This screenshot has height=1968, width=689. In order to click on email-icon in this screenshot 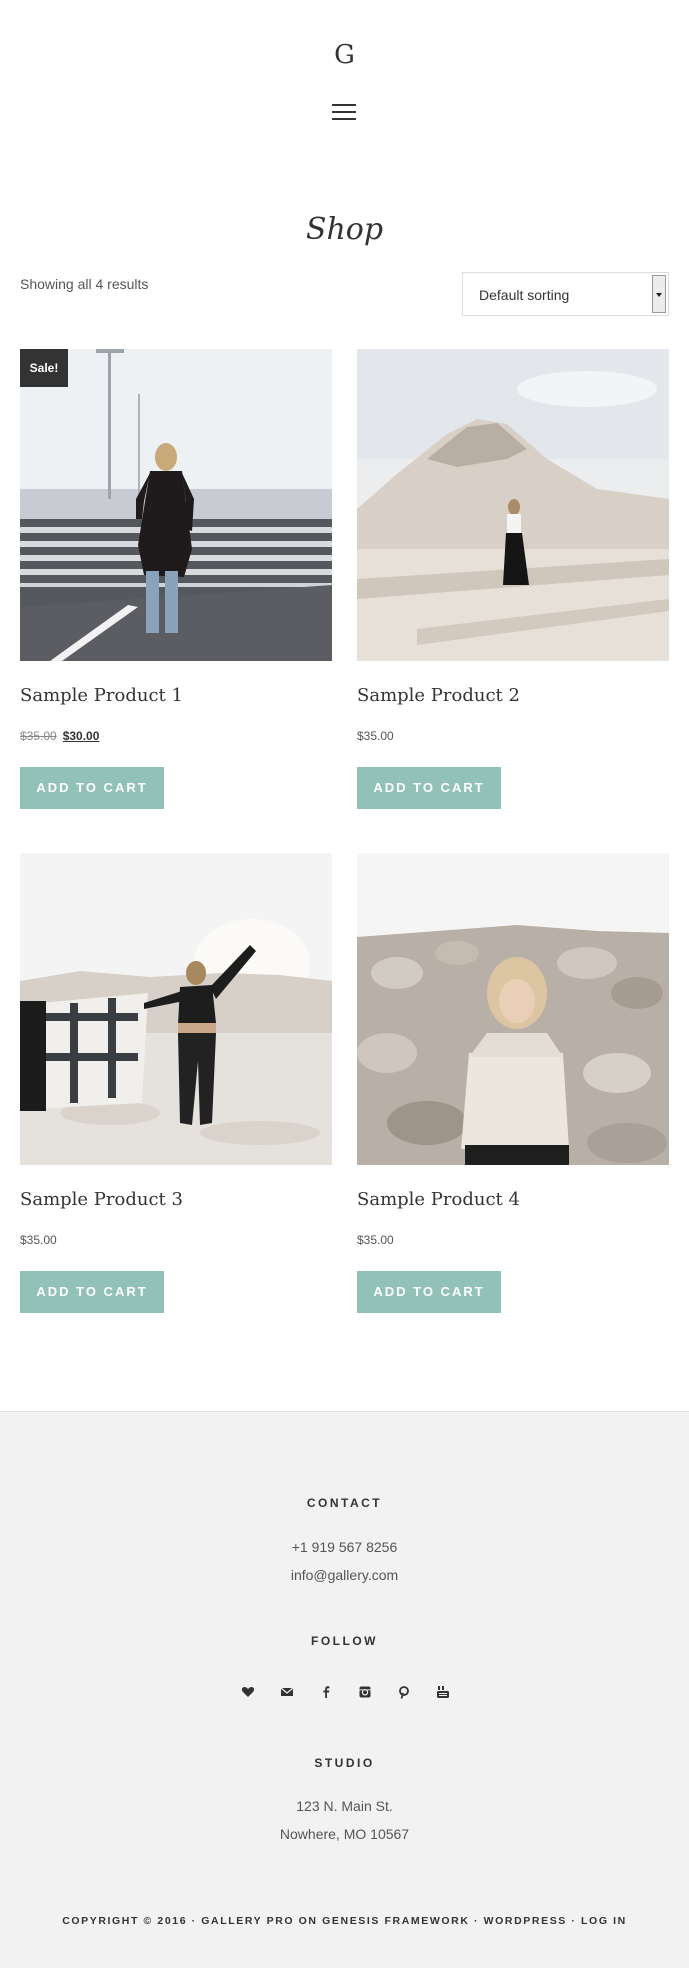, I will do `click(287, 1692)`.